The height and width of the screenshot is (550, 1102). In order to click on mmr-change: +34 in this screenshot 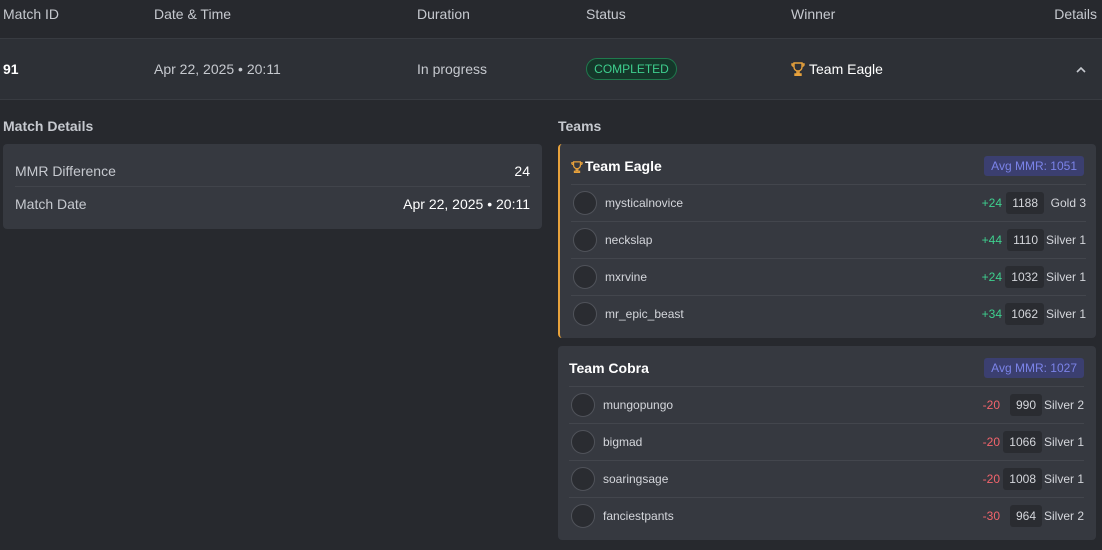, I will do `click(991, 314)`.